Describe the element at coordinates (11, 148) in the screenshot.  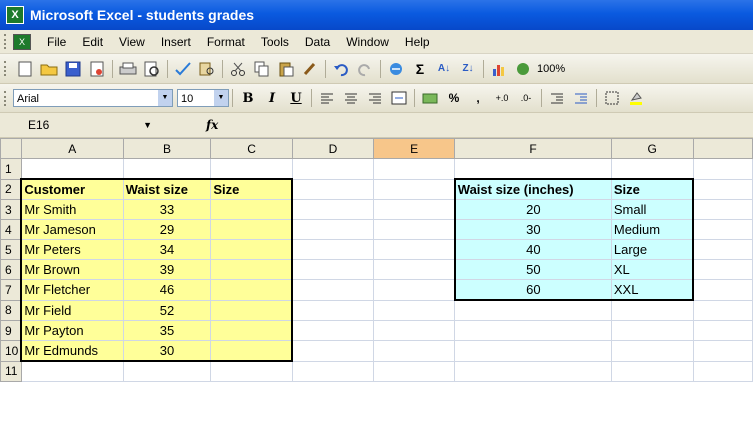
I see `select-all-corner` at that location.